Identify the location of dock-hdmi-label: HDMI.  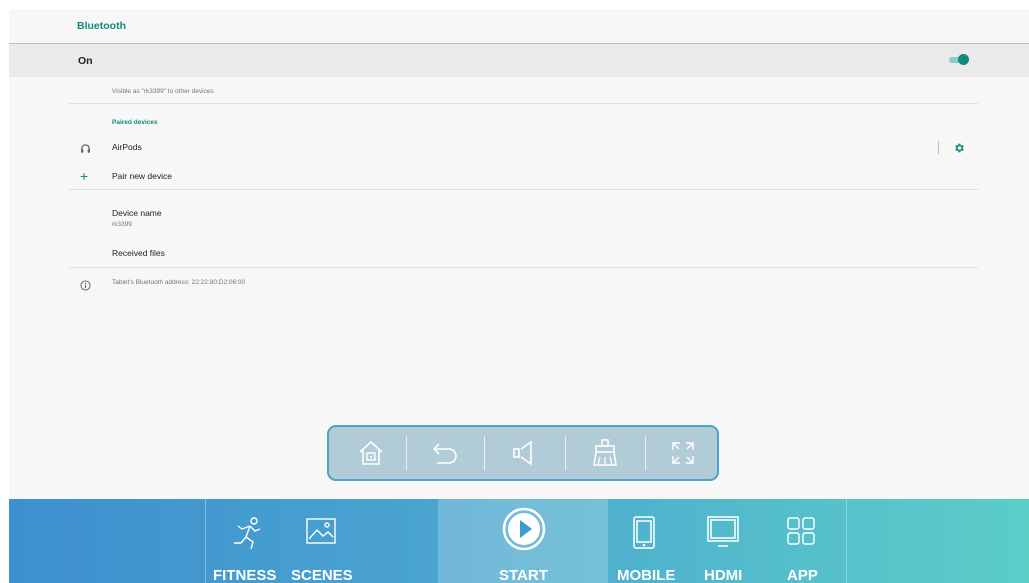
(723, 575).